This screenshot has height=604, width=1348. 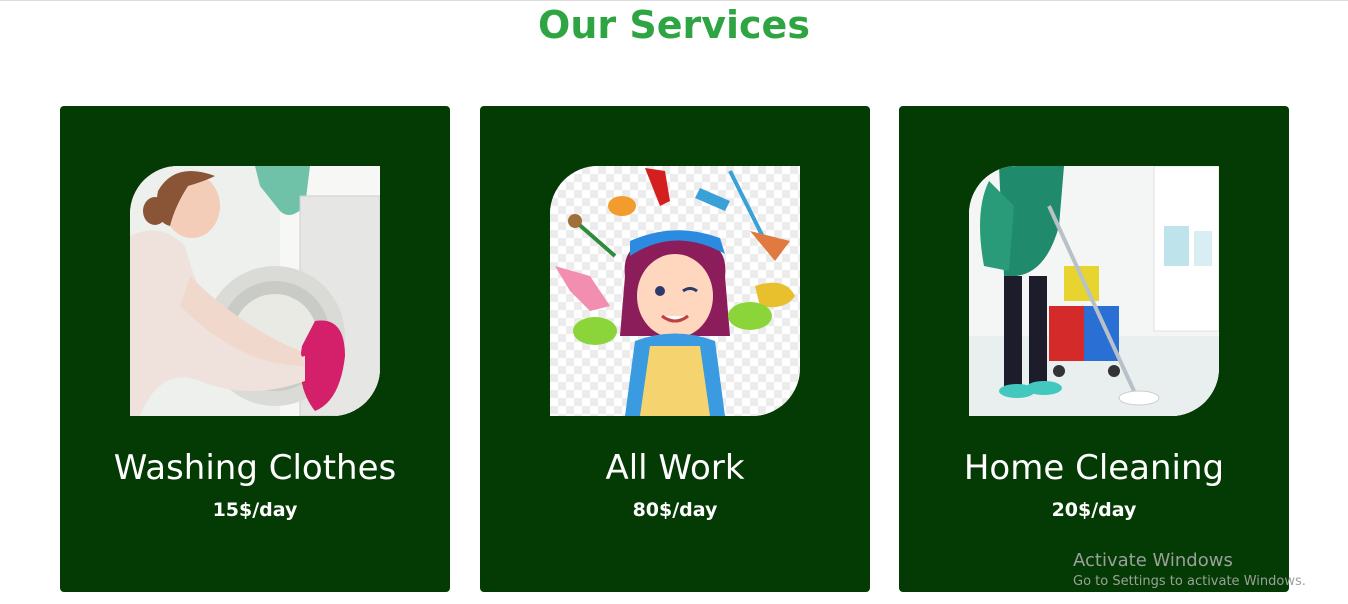 I want to click on cleaning-lady-cartoon-image, so click(x=675, y=291).